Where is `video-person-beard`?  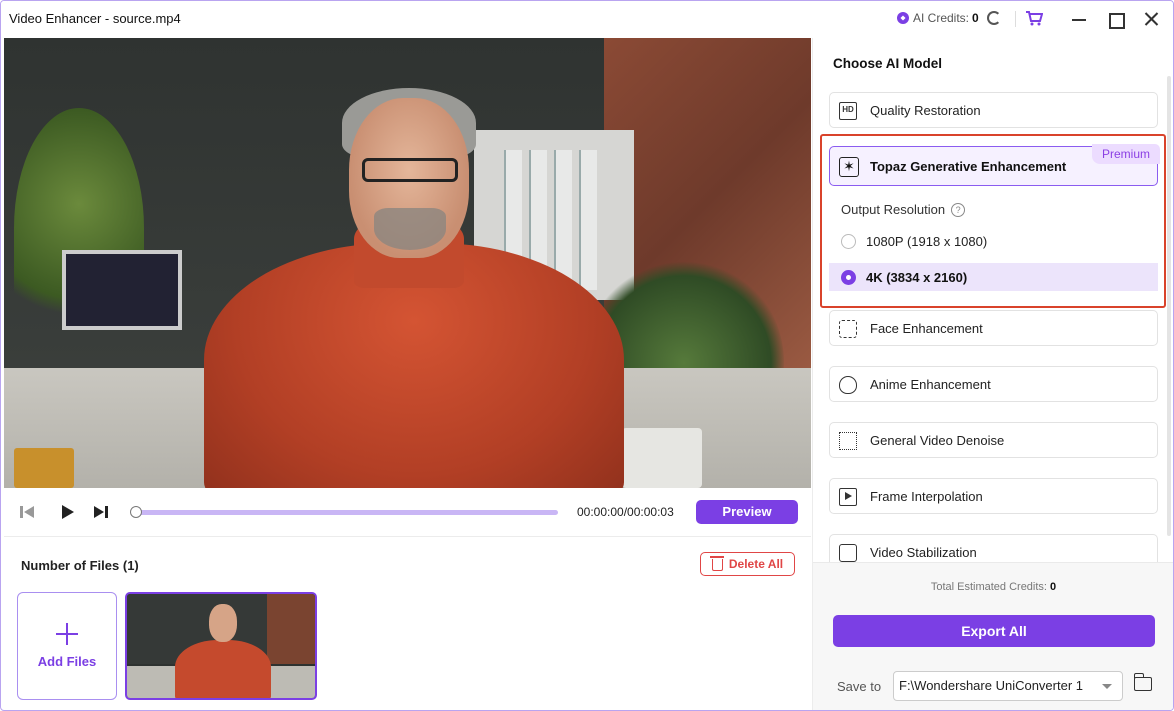 video-person-beard is located at coordinates (410, 229).